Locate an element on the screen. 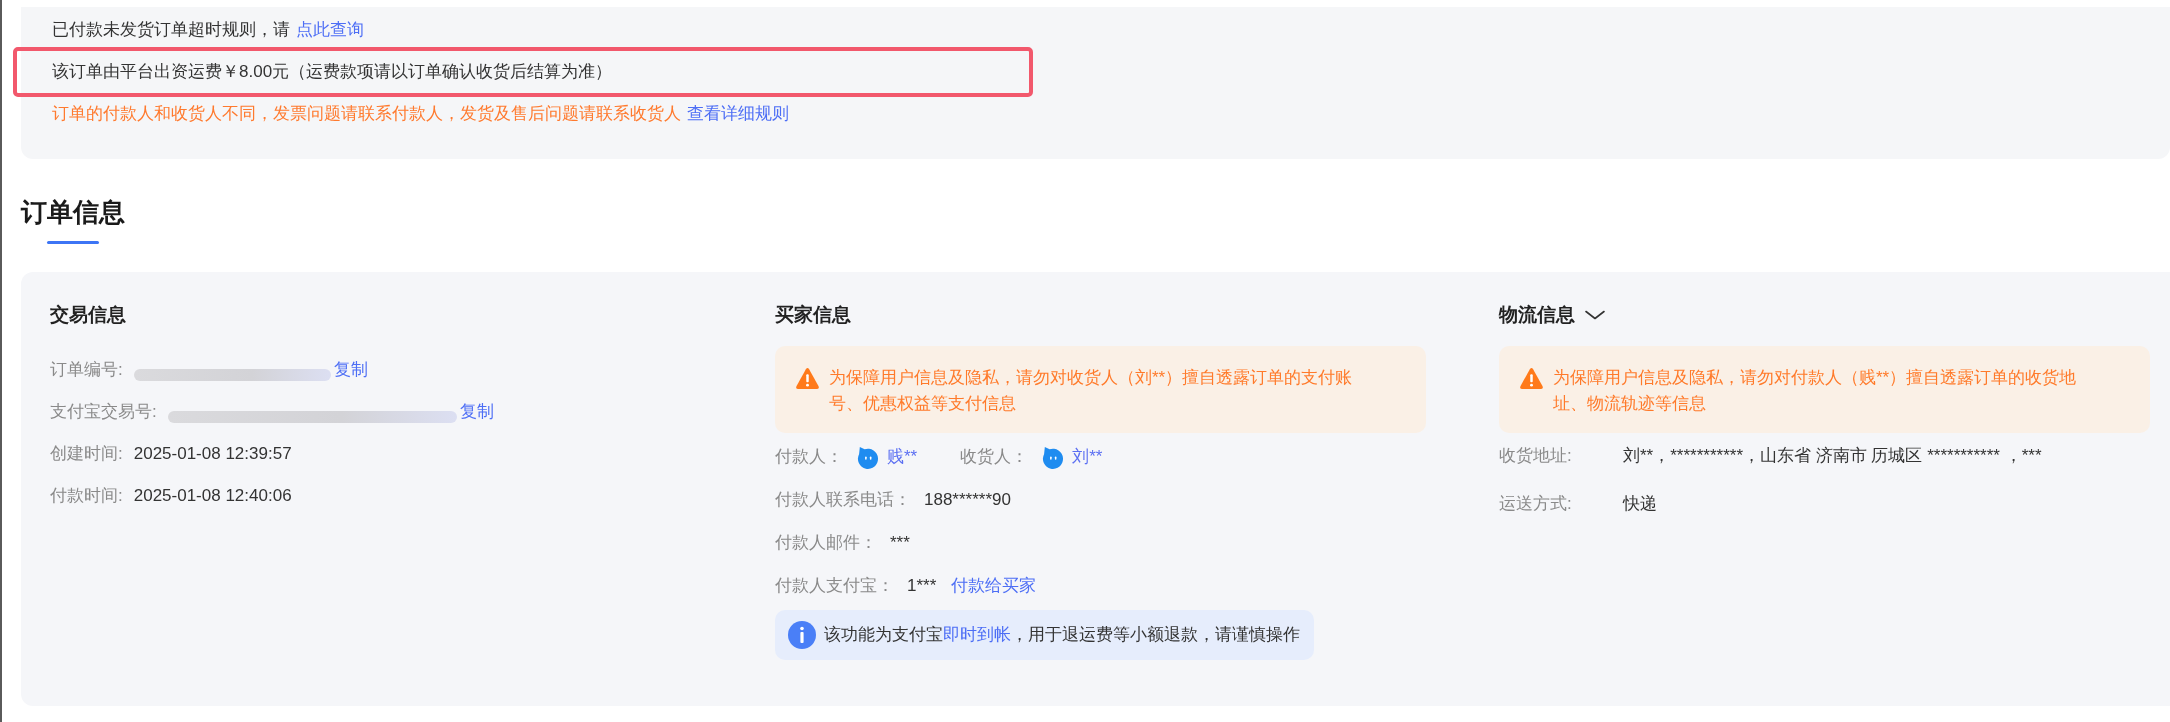 This screenshot has width=2170, height=722. info-text: 该功能为支付宝即时到帐，用于退运费等小额退款，请谨慎操作 is located at coordinates (1062, 635).